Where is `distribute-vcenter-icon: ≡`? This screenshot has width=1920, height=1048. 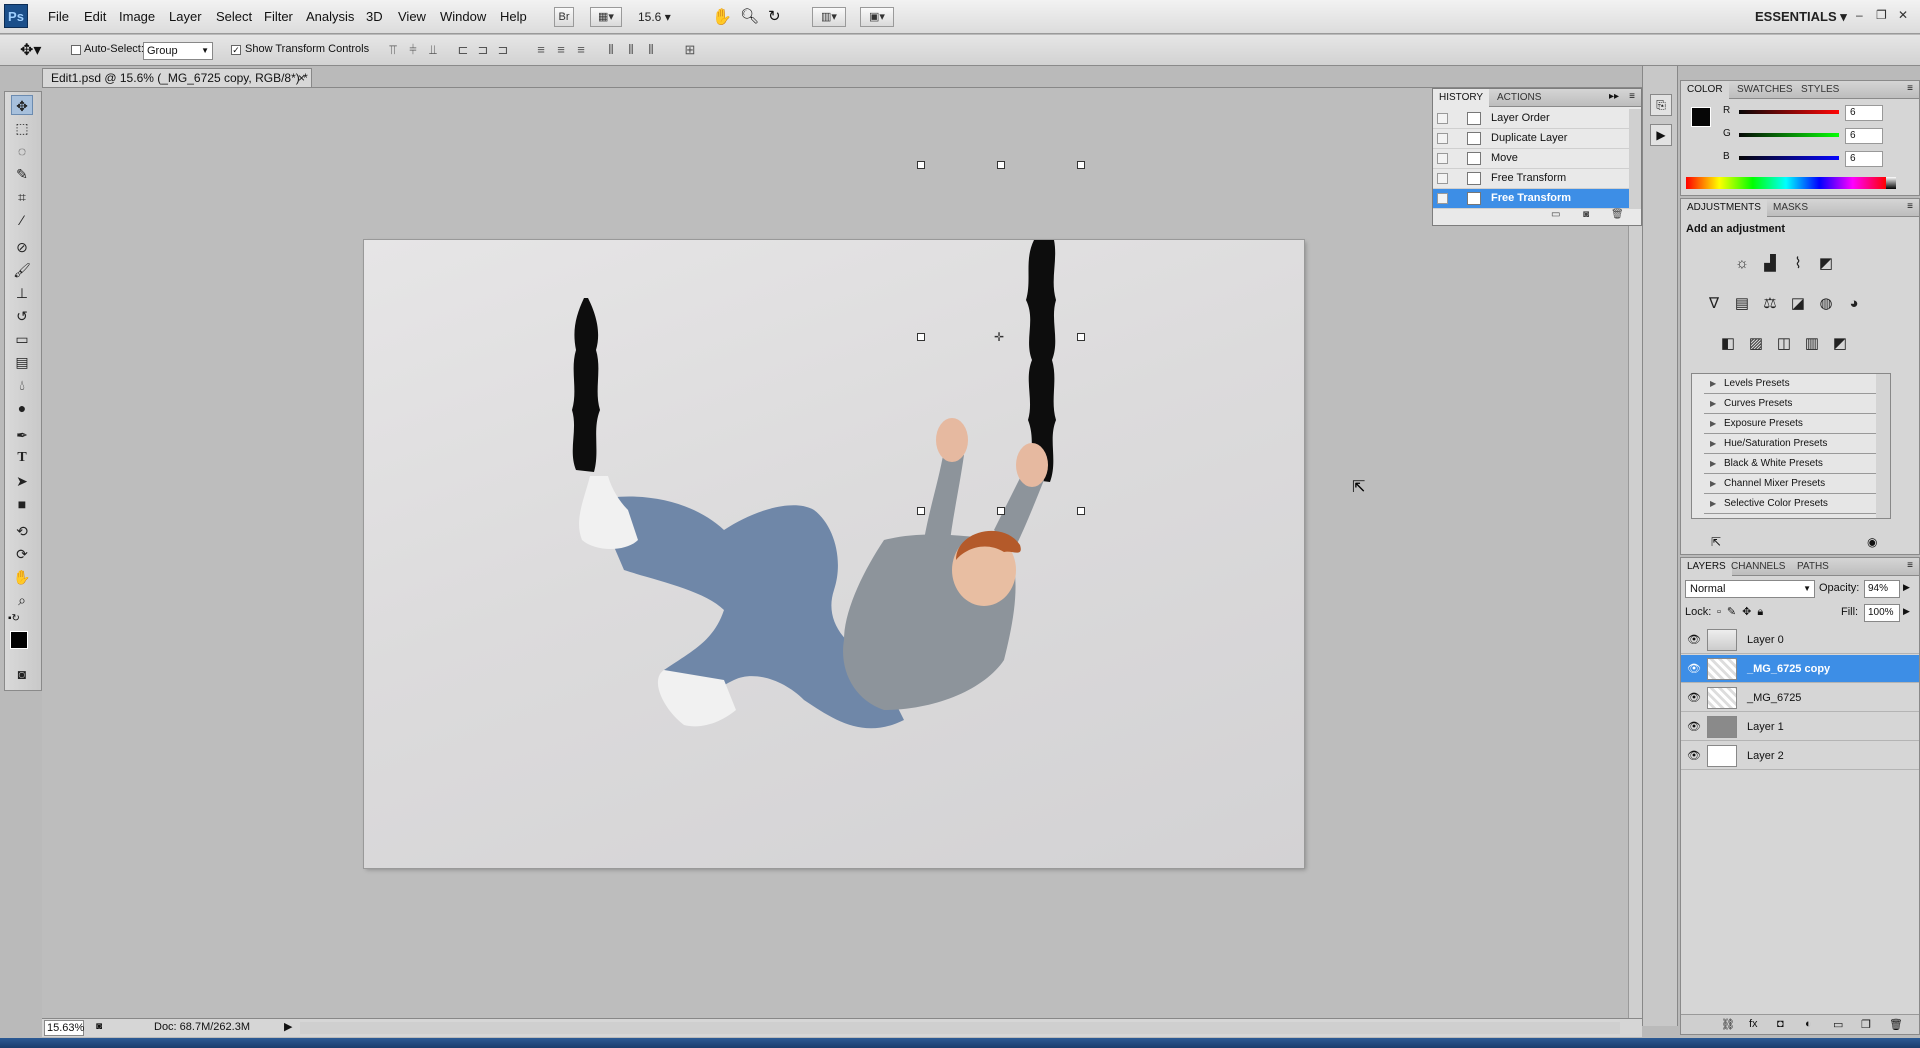
distribute-vcenter-icon: ≡ is located at coordinates (561, 50).